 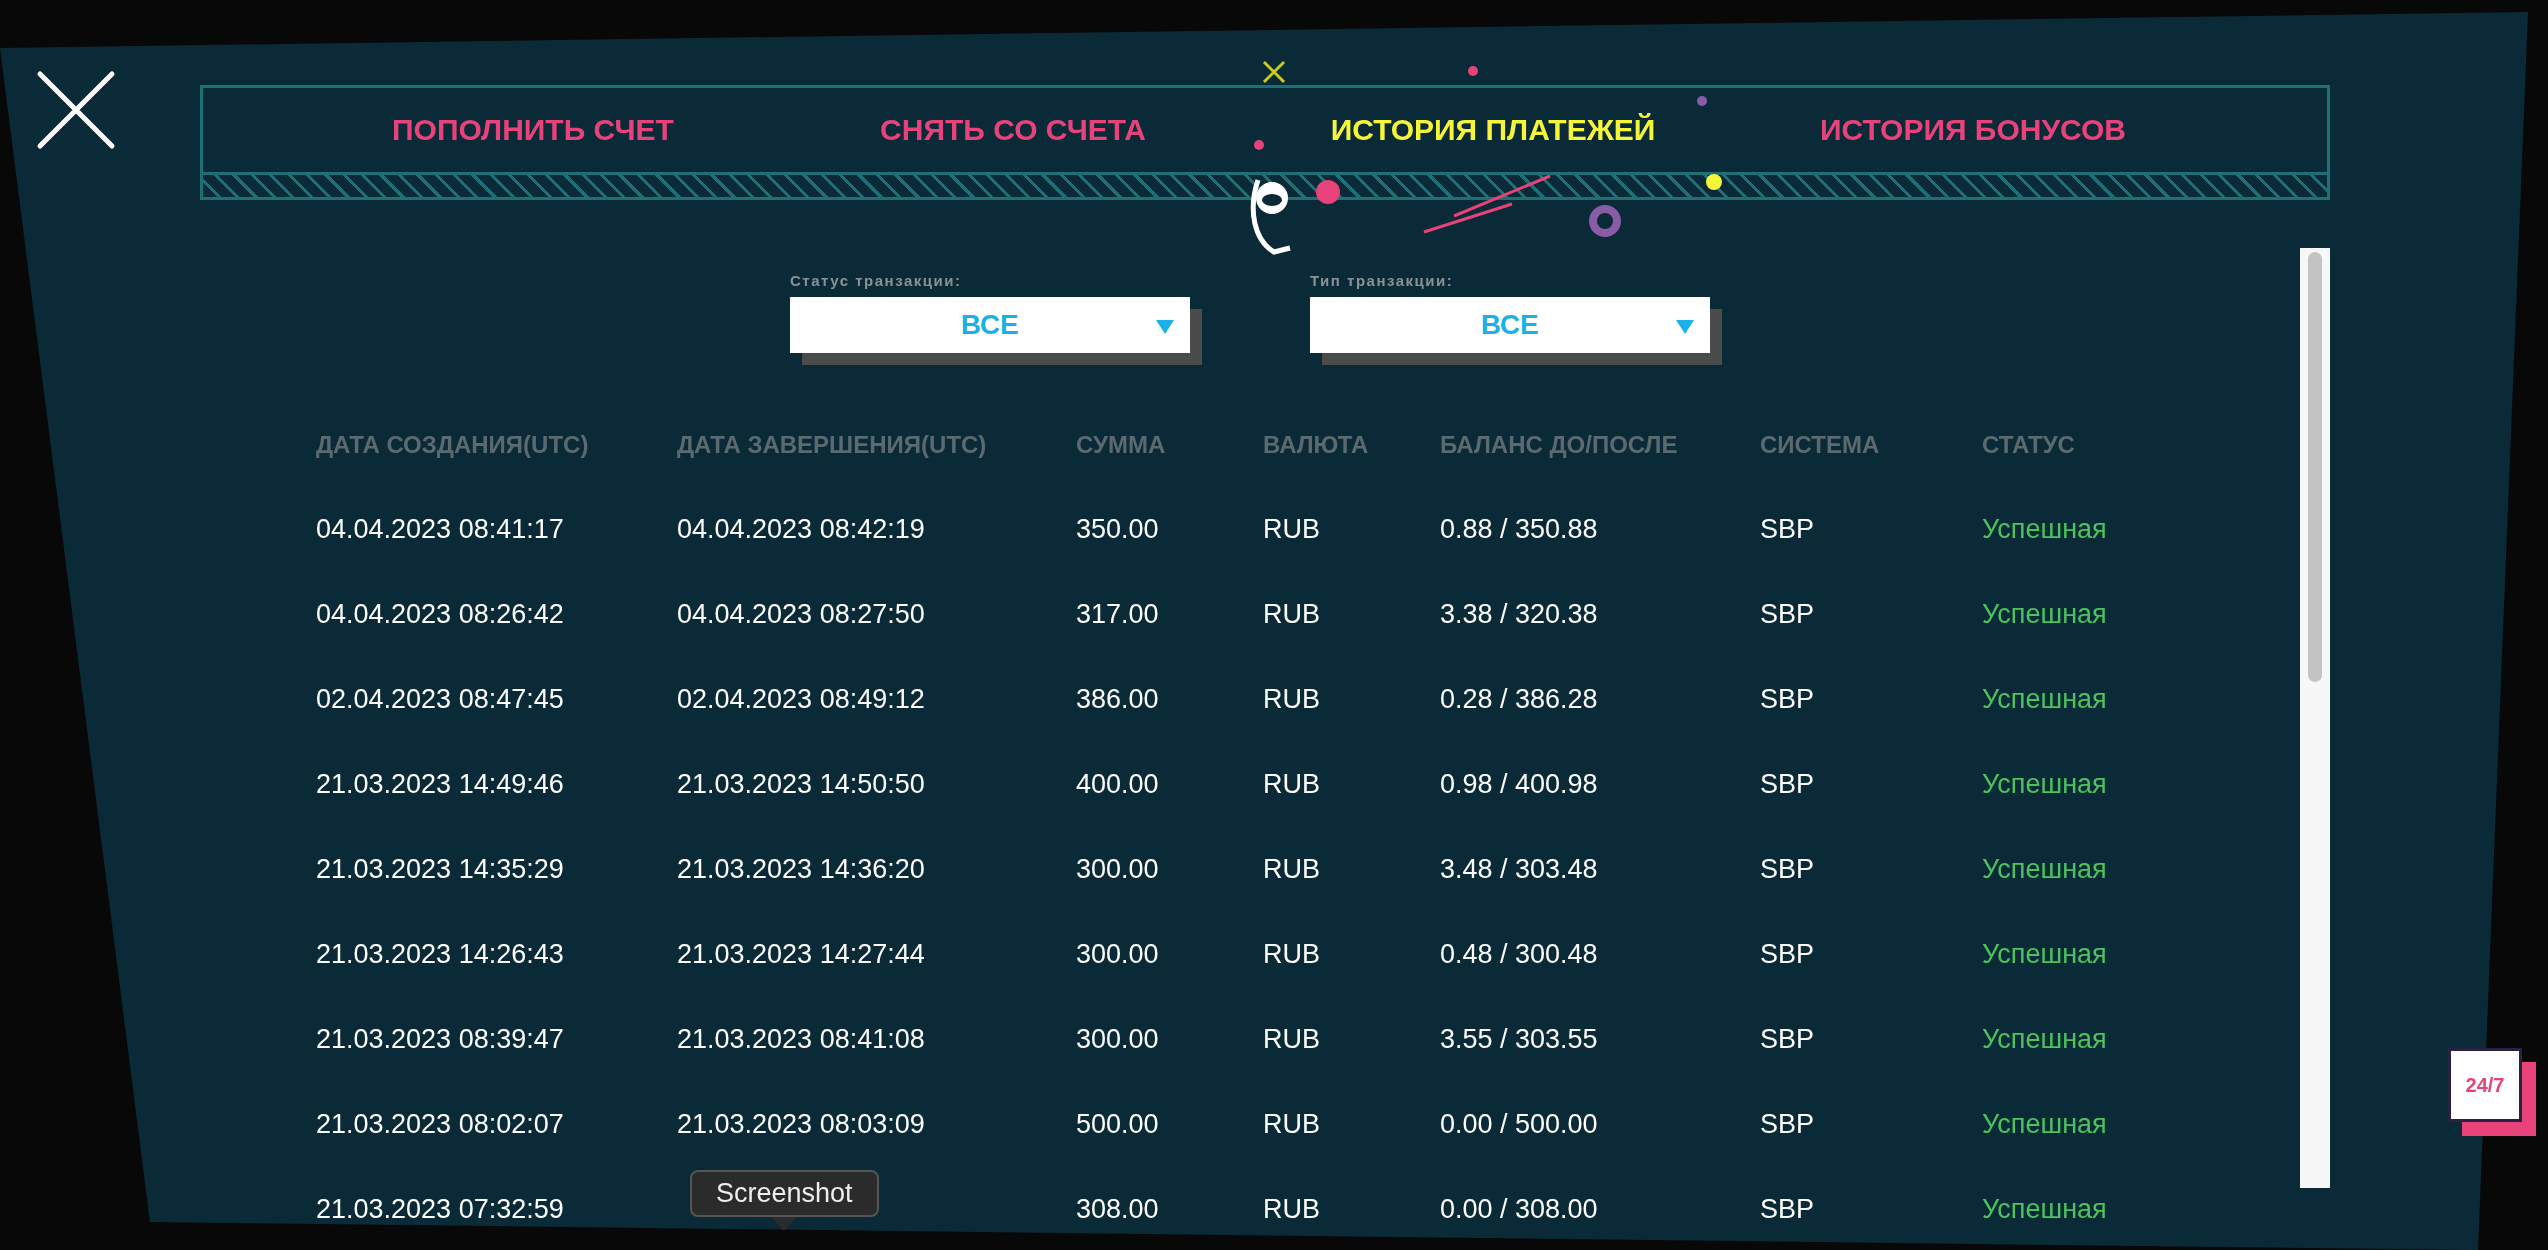 I want to click on table-cell: 21.03.2023 14:35:29, so click(x=440, y=869).